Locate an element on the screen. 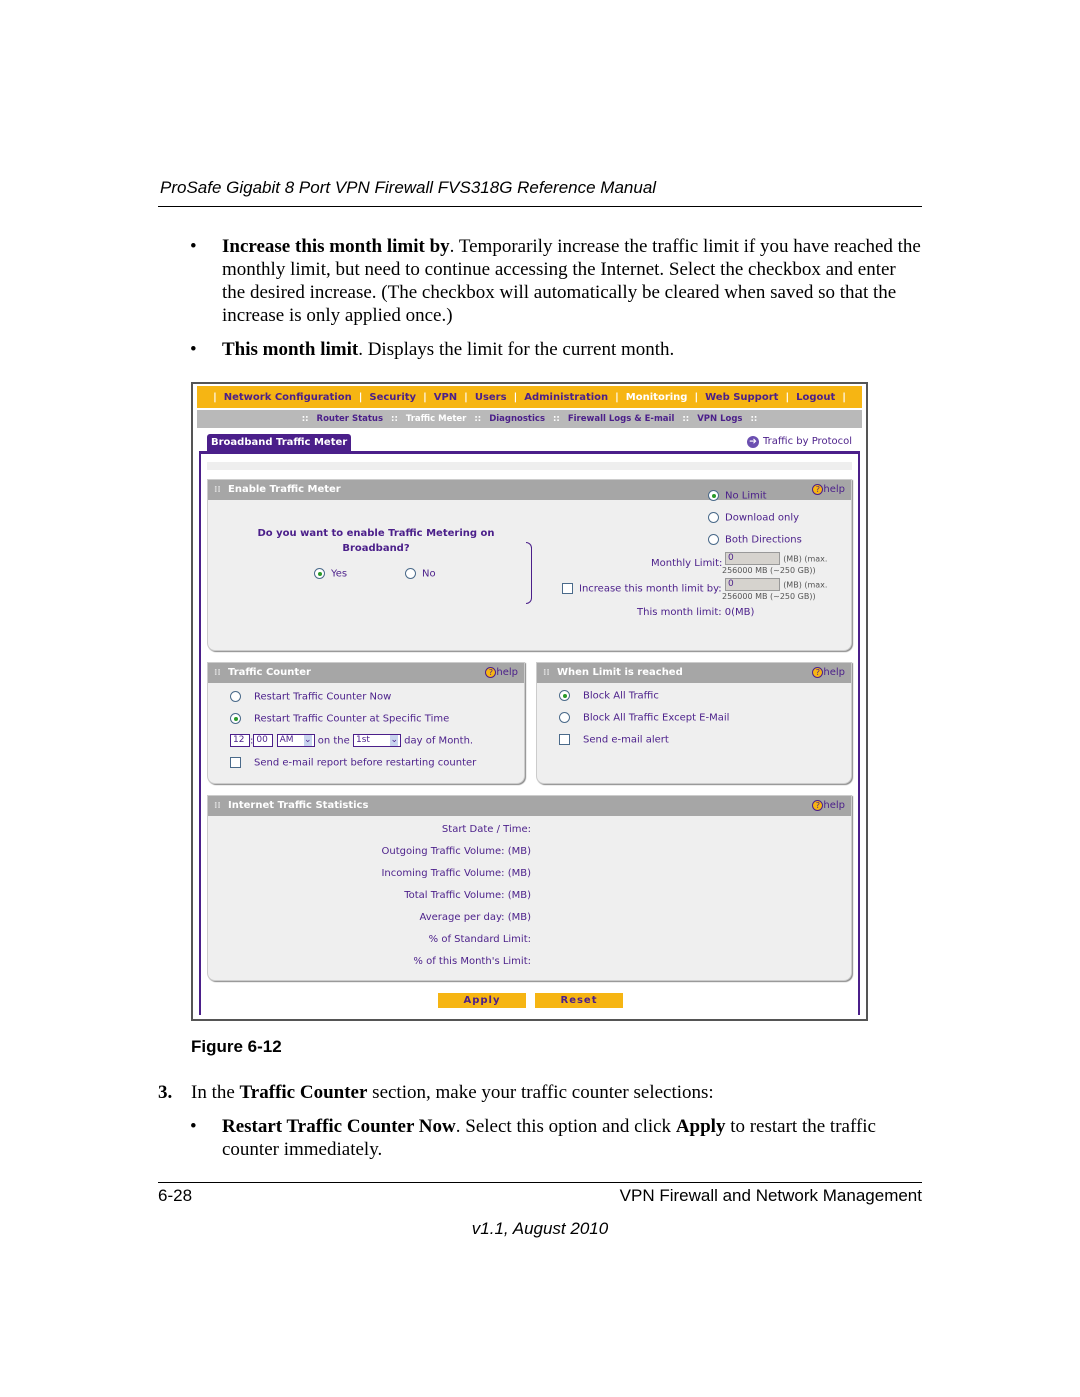  spacer-bar is located at coordinates (529, 466).